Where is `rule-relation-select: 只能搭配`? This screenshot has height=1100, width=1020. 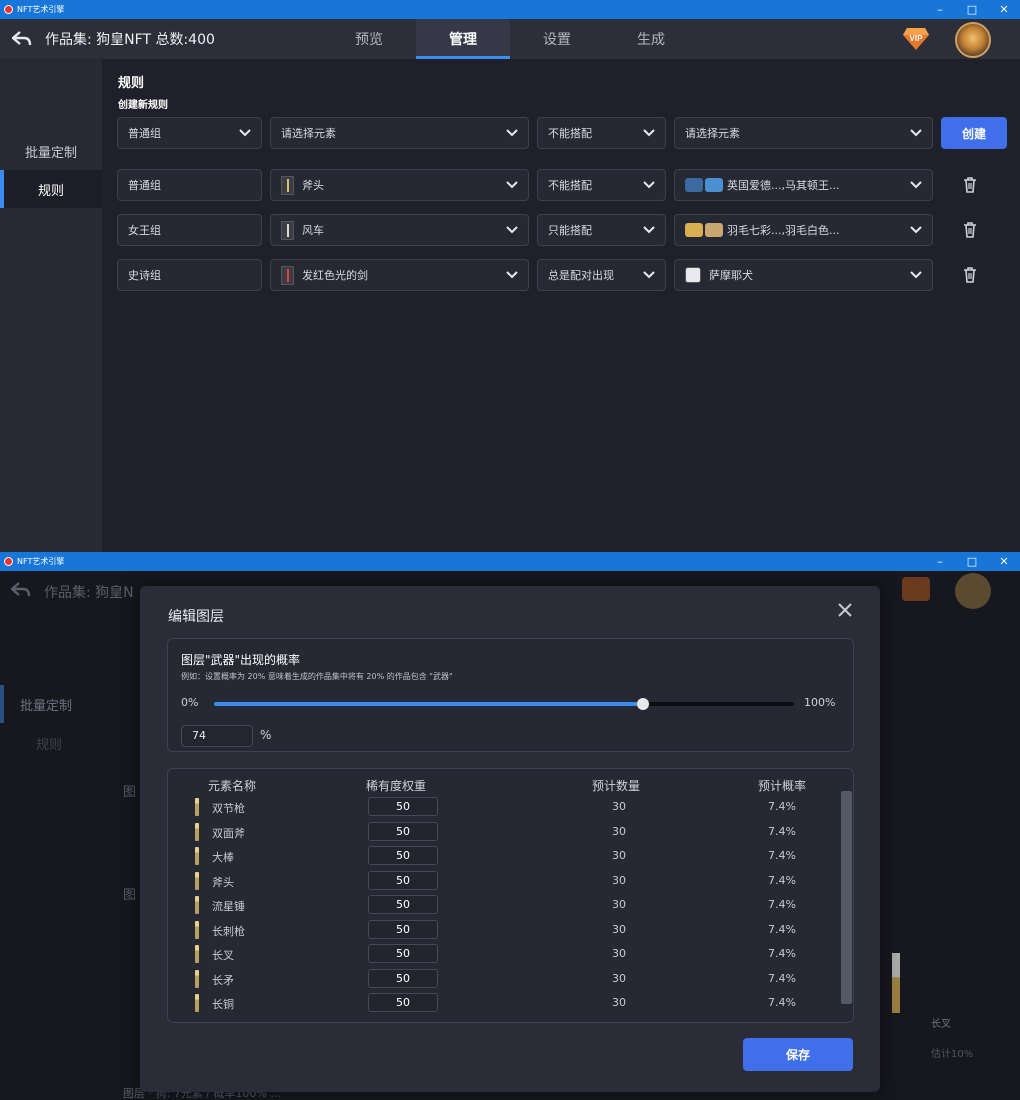 rule-relation-select: 只能搭配 is located at coordinates (601, 230).